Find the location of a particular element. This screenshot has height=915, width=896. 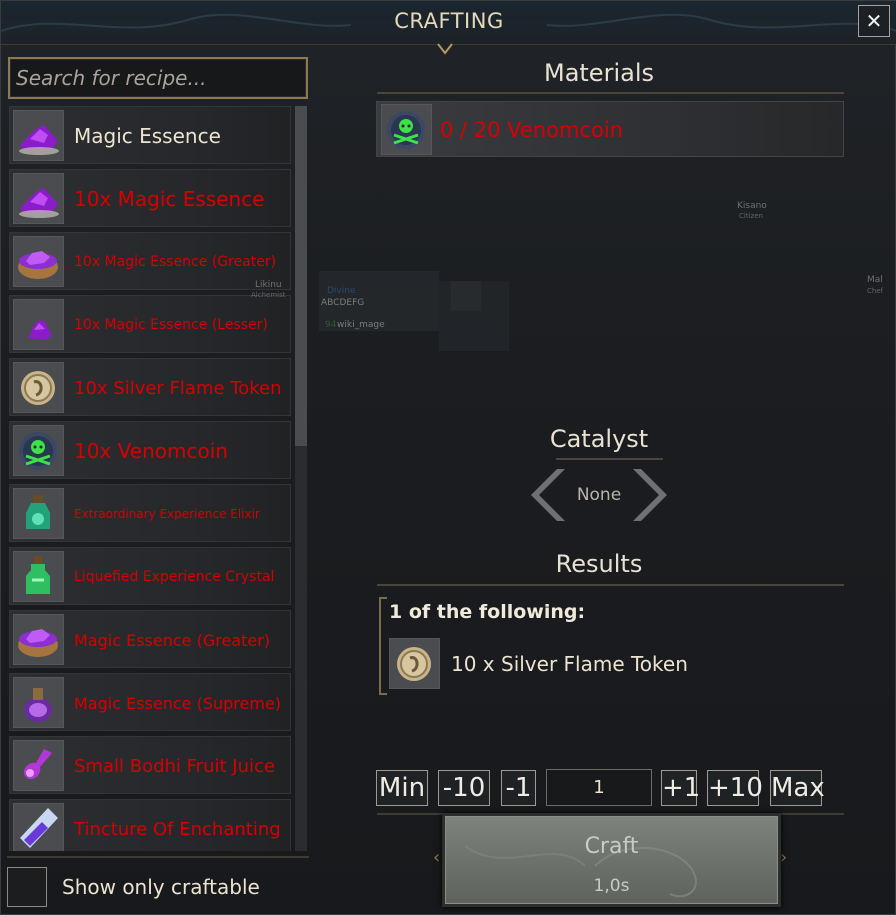

recipe-item-label: 10x Magic Essence (Lesser) is located at coordinates (171, 325).